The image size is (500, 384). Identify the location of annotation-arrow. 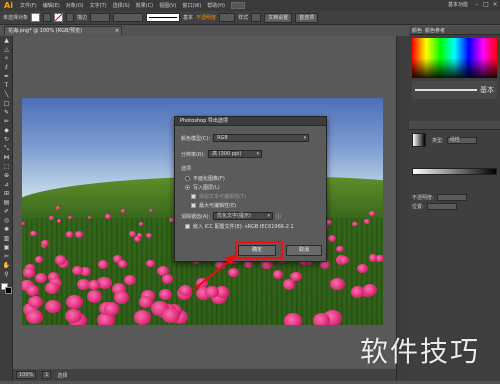
(215, 272).